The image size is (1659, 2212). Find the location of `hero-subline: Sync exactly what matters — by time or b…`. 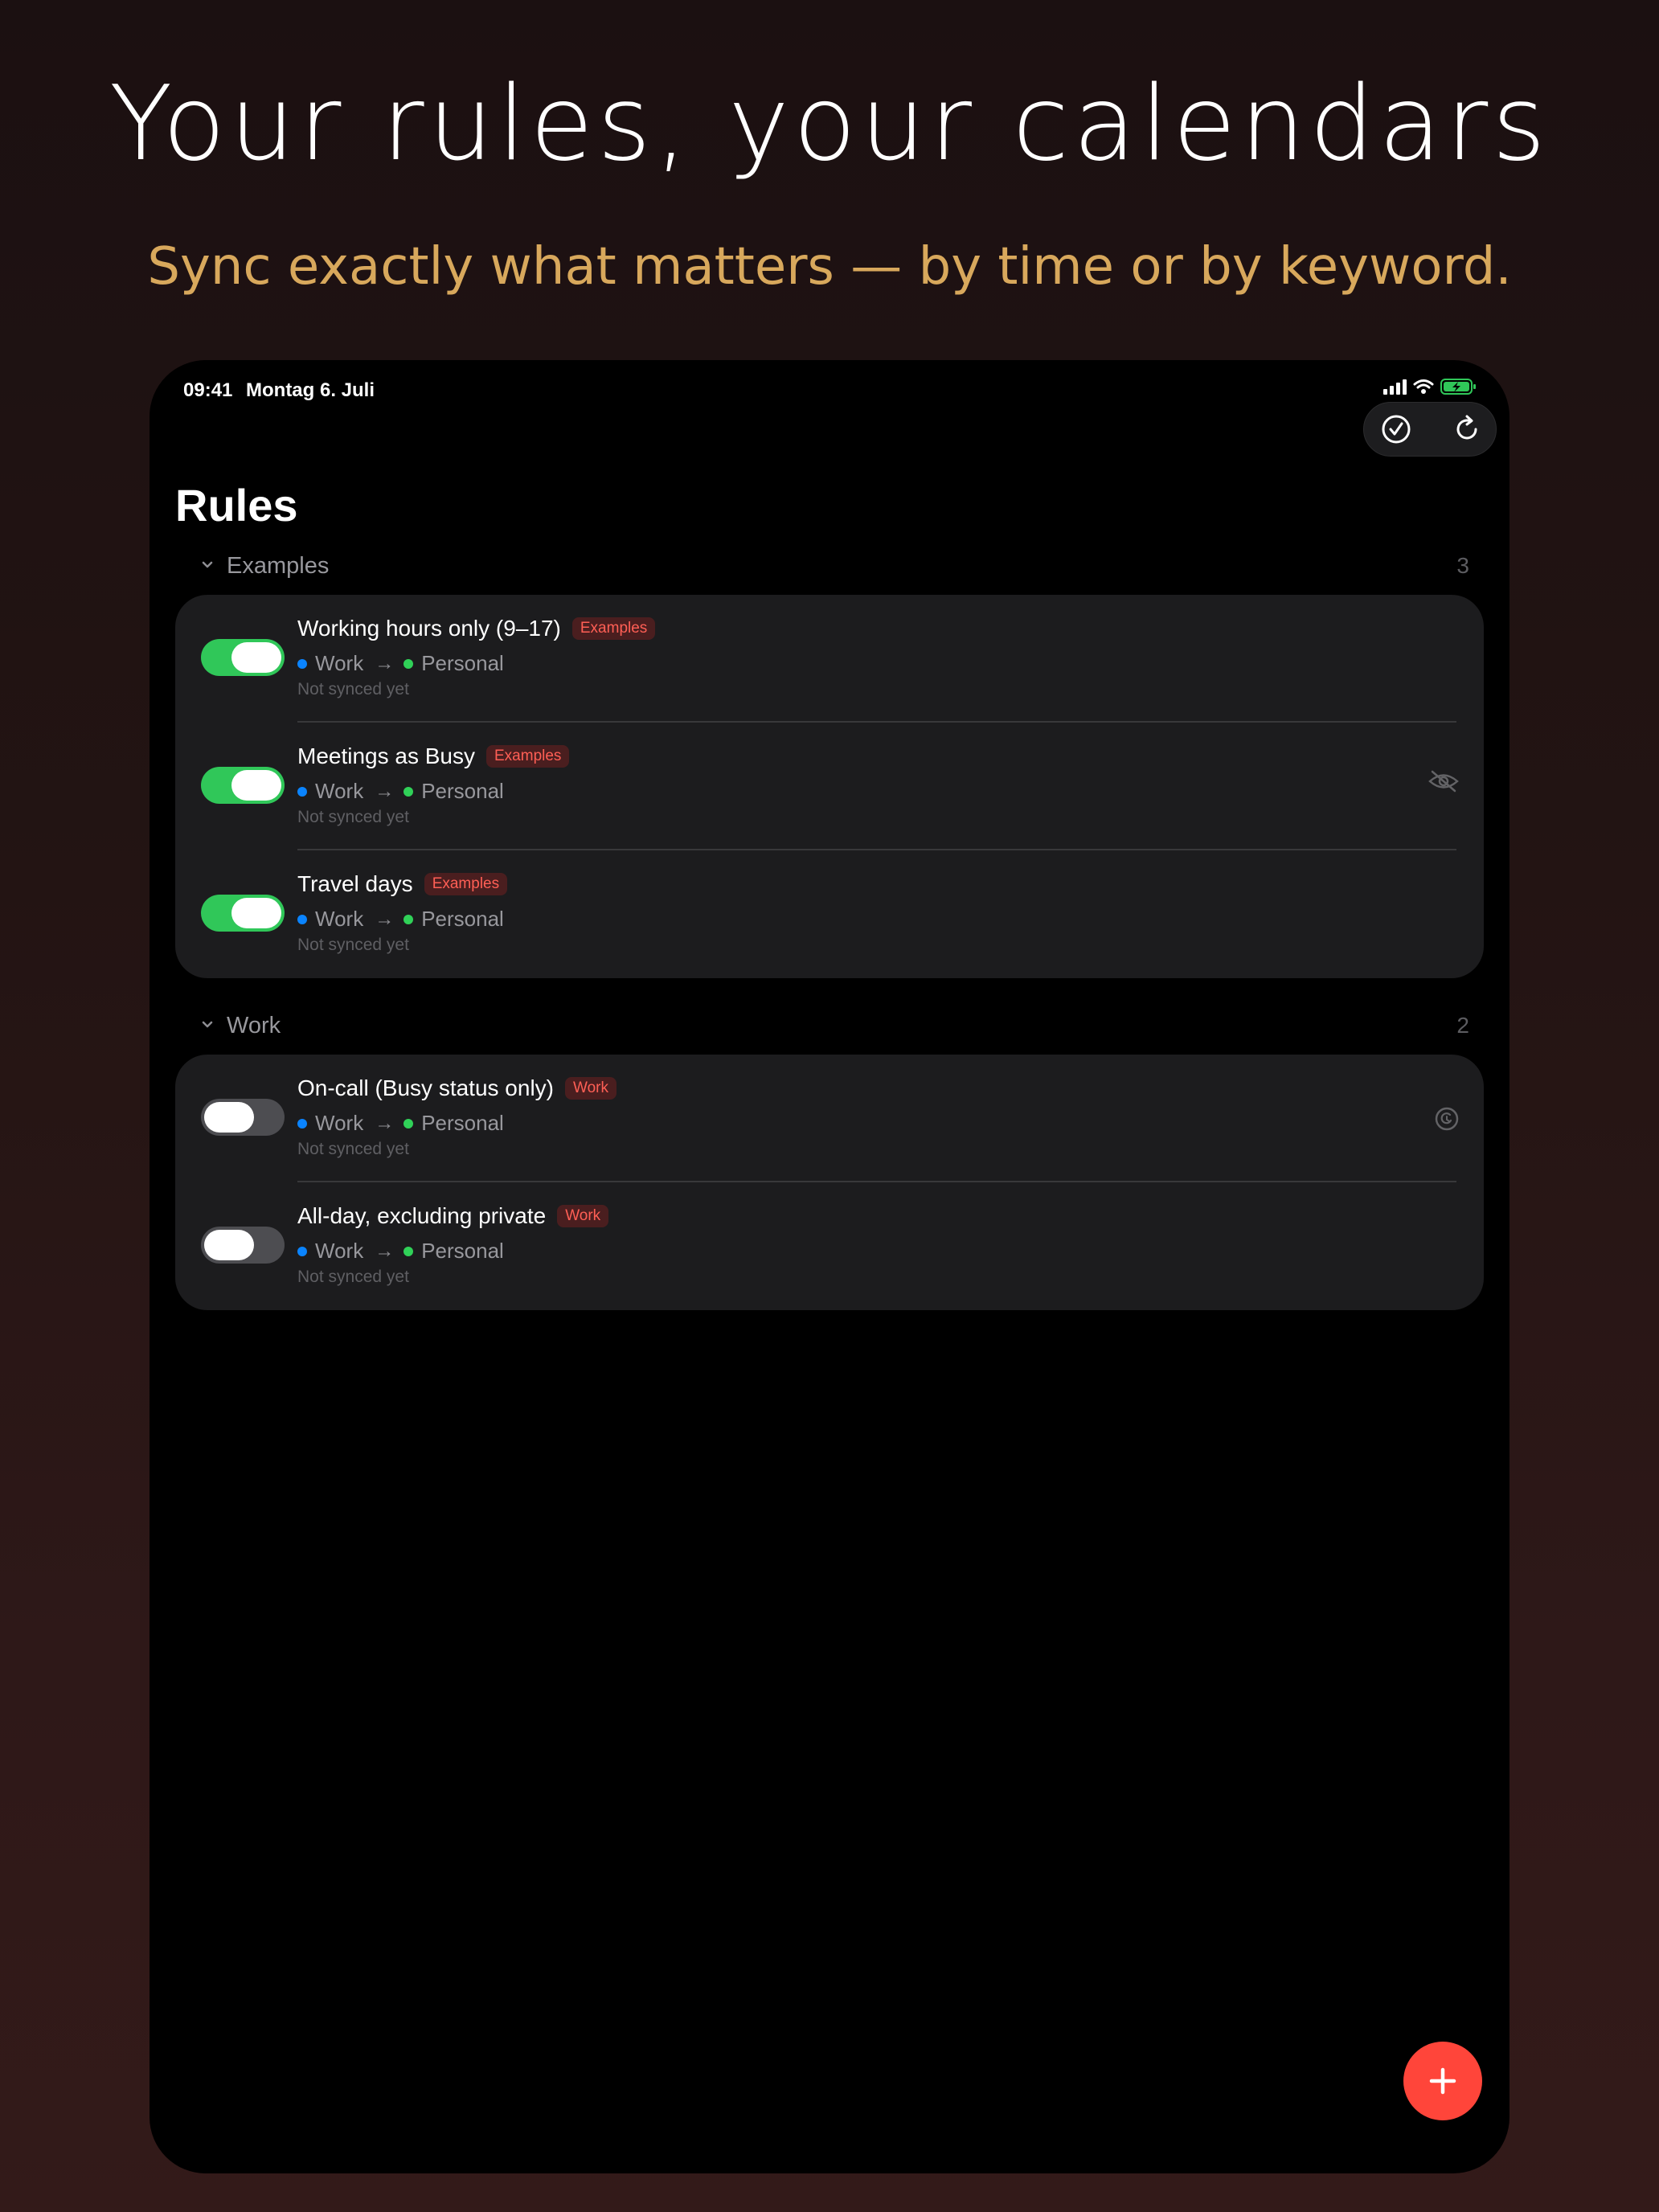

hero-subline: Sync exactly what matters — by time or b… is located at coordinates (829, 267).